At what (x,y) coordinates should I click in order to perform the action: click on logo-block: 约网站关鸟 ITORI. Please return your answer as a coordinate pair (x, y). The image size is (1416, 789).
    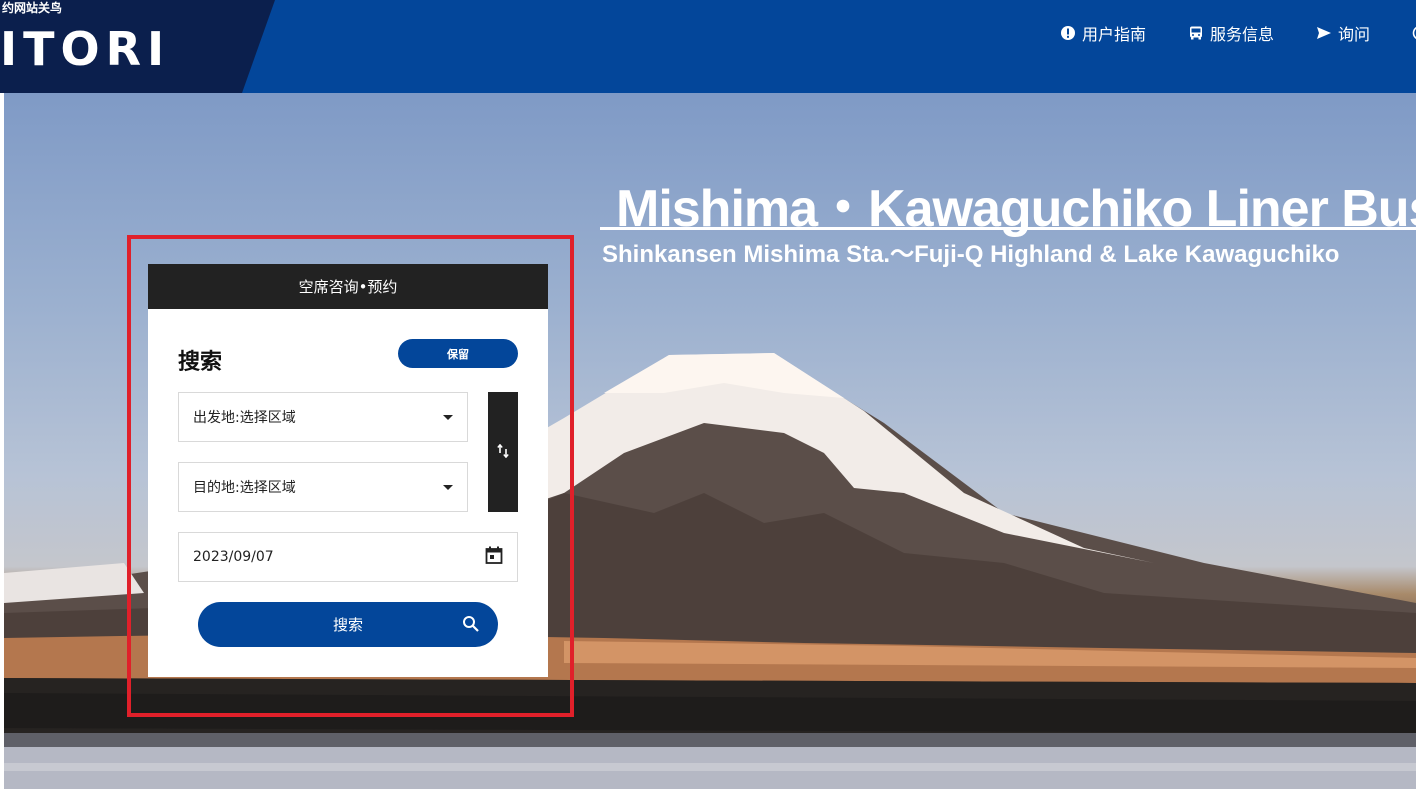
    Looking at the image, I should click on (137, 46).